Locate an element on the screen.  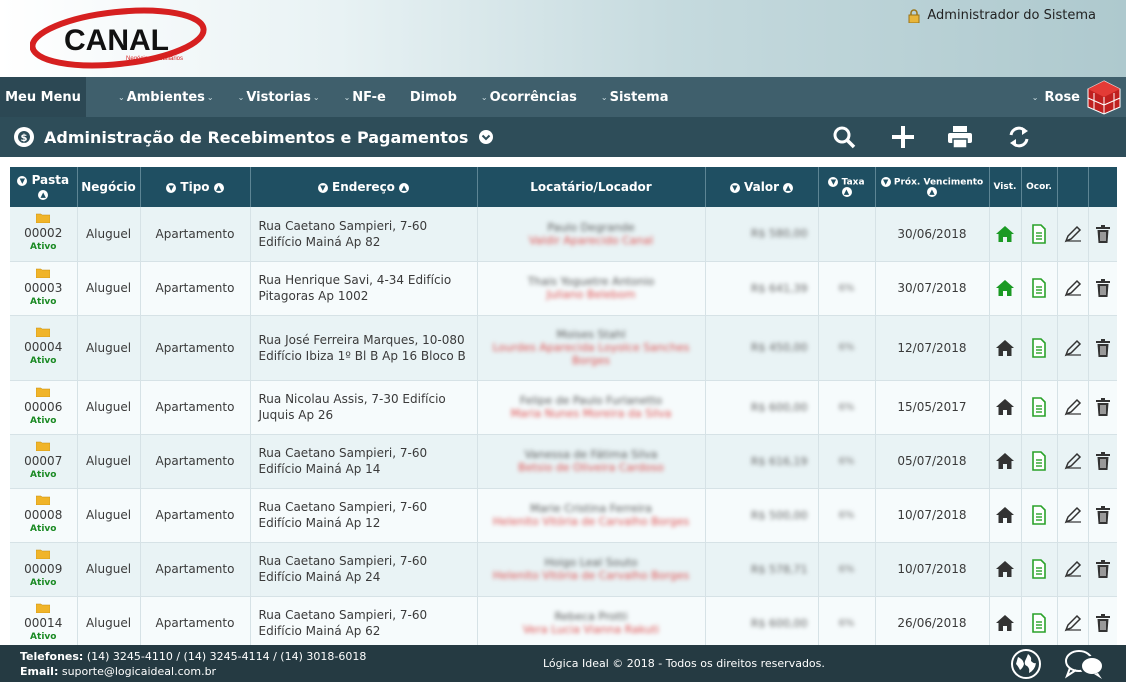
cell-pasta: 00003 Ativo is located at coordinates (44, 288).